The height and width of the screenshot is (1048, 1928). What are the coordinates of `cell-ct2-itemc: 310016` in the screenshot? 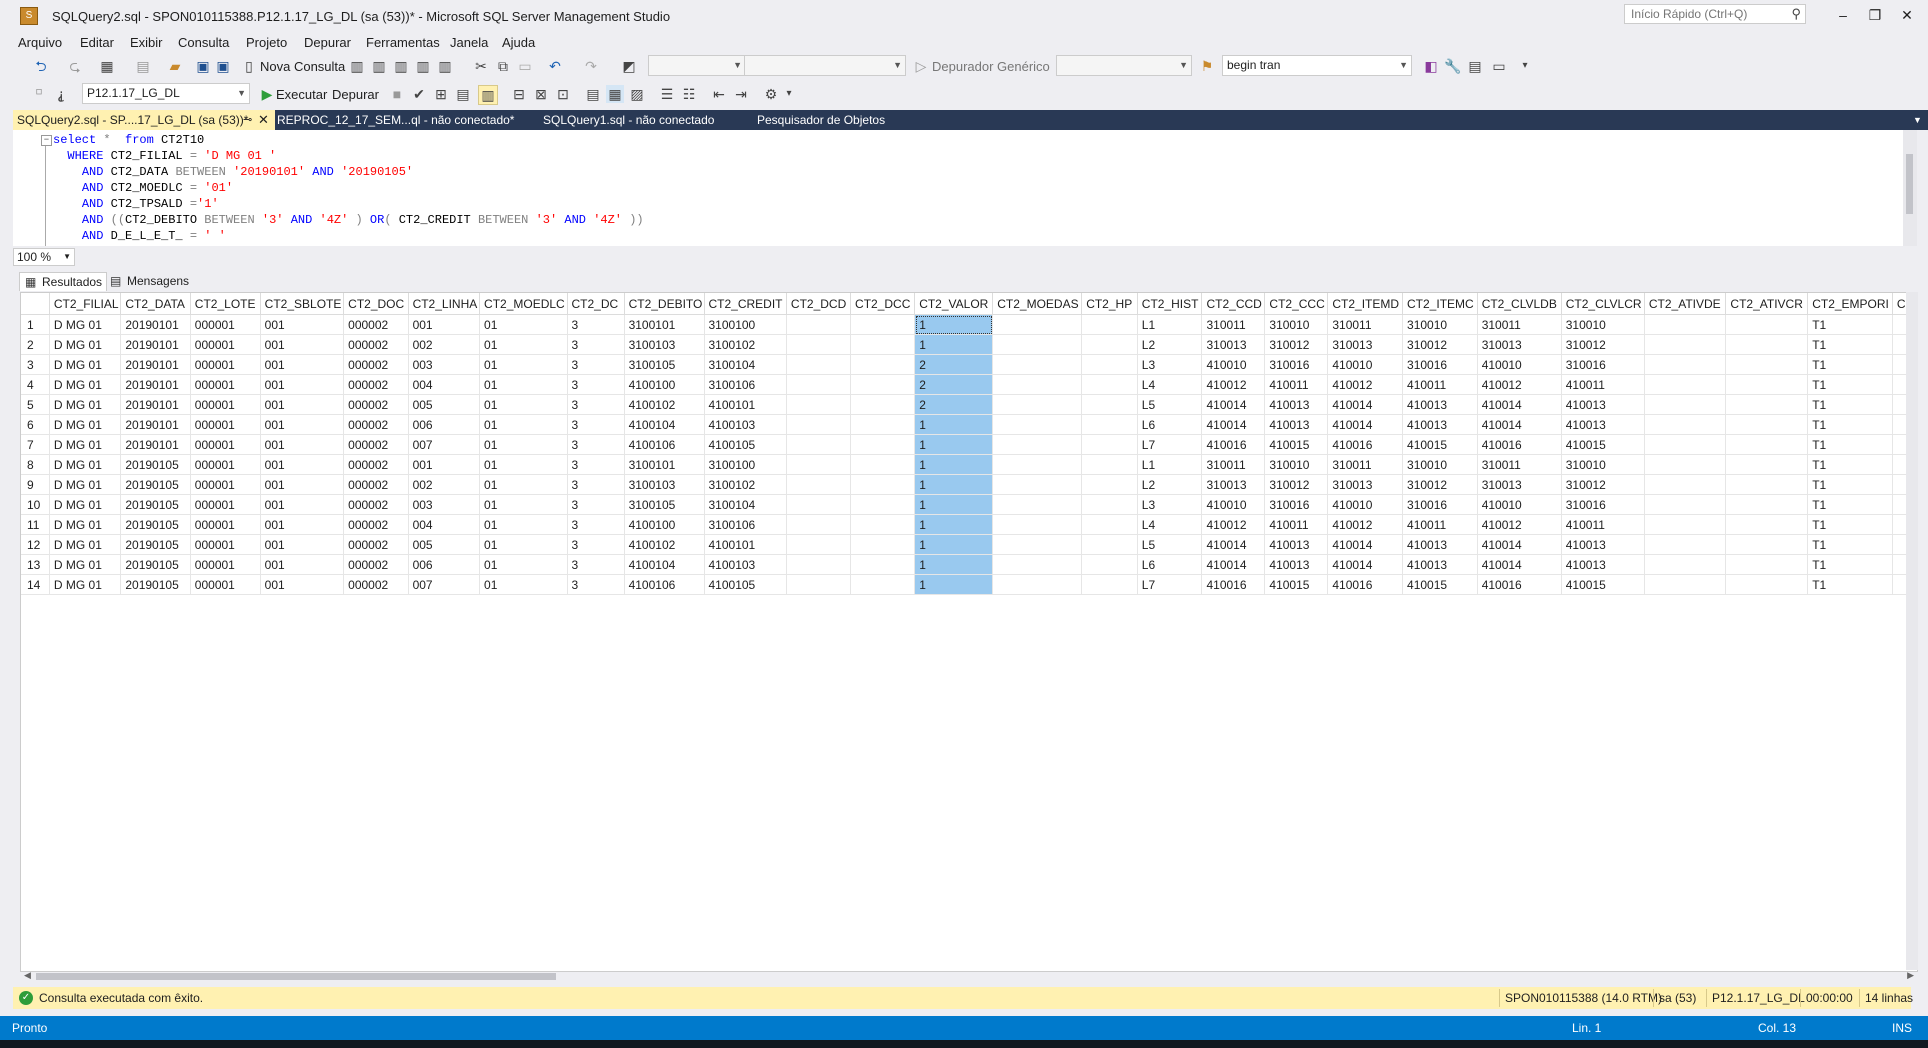 It's located at (1440, 364).